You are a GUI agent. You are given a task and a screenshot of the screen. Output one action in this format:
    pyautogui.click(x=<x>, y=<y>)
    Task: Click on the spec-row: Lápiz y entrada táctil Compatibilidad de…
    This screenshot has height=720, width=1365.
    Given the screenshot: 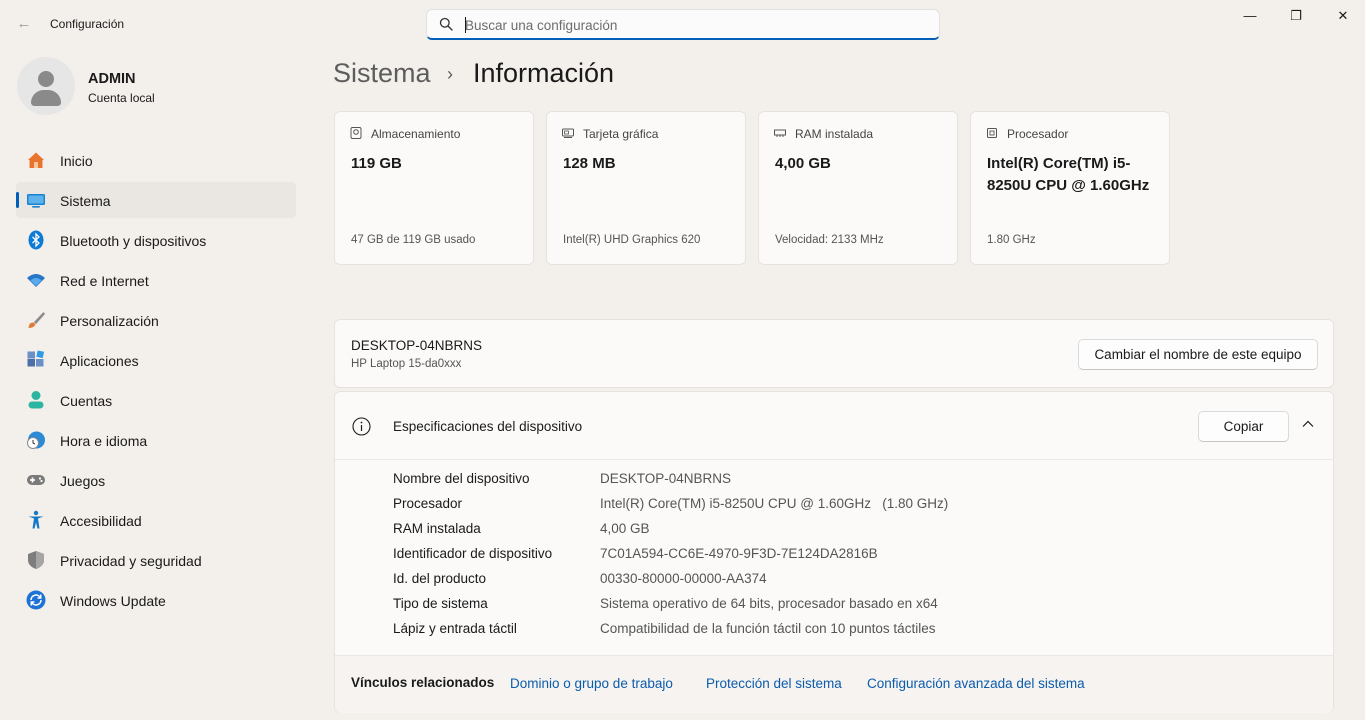 What is the action you would take?
    pyautogui.click(x=843, y=633)
    